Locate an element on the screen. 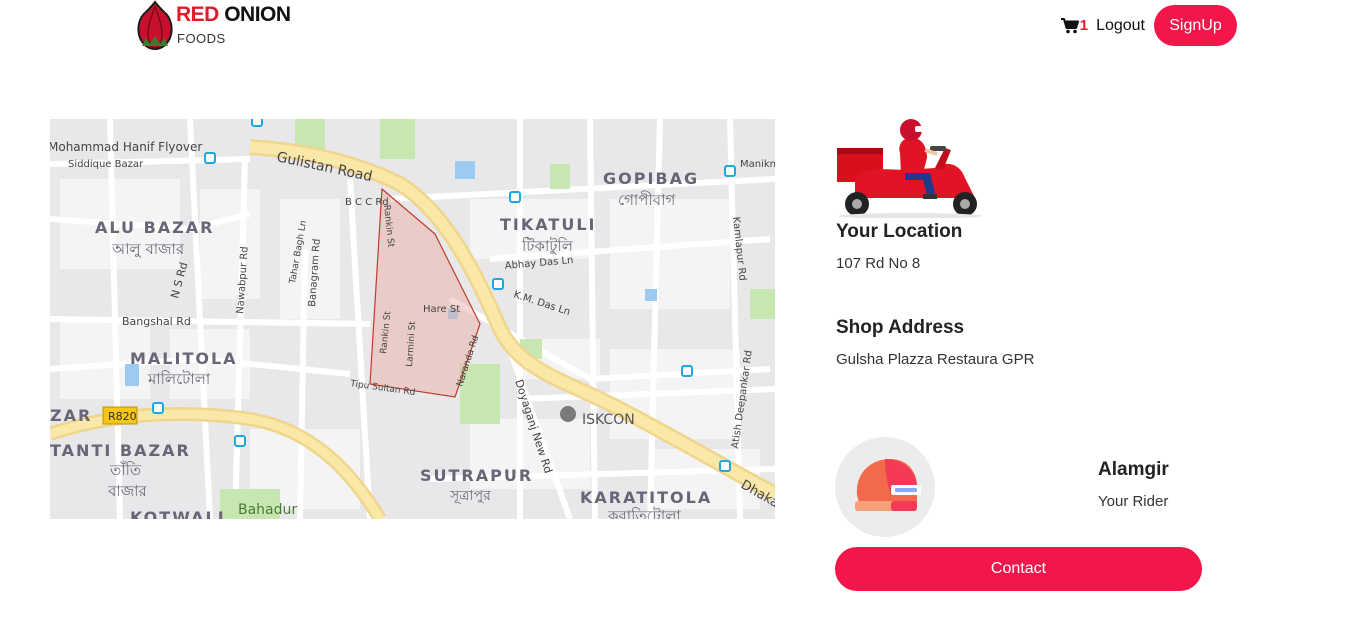 This screenshot has height=631, width=1357. map-label-tanti-bn2: বাজার is located at coordinates (127, 491).